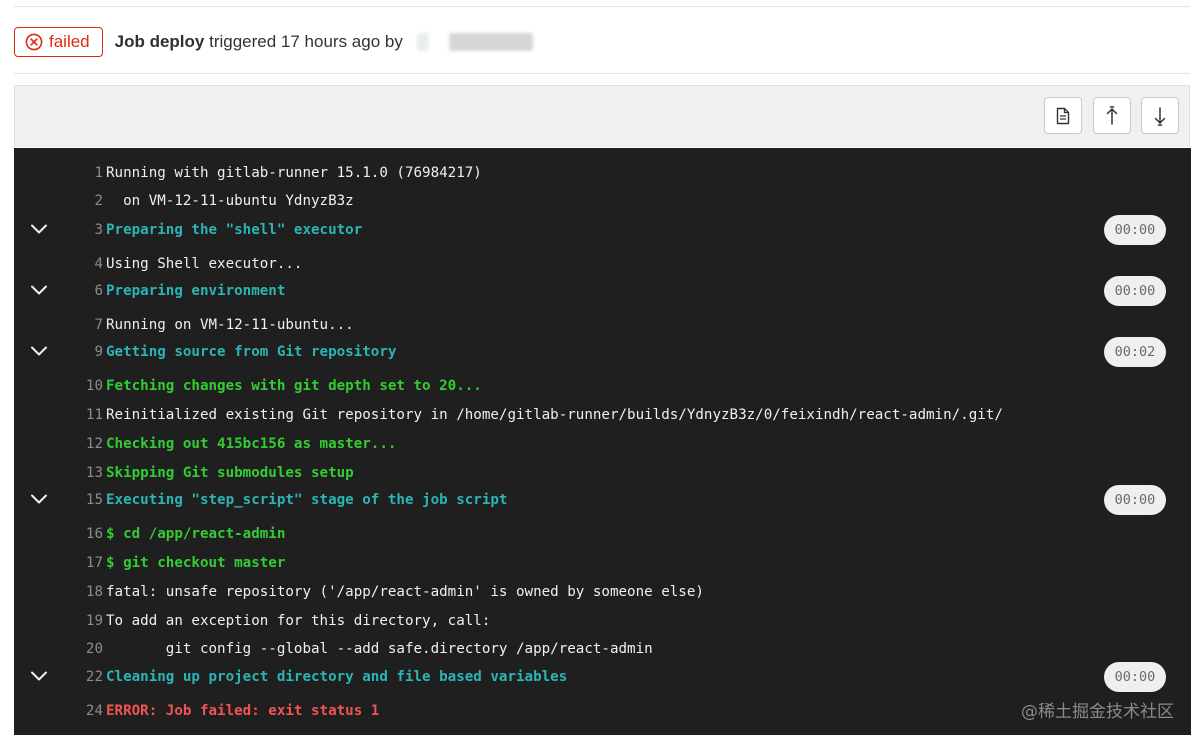 This screenshot has height=742, width=1204. Describe the element at coordinates (602, 73) in the screenshot. I see `header-divider` at that location.